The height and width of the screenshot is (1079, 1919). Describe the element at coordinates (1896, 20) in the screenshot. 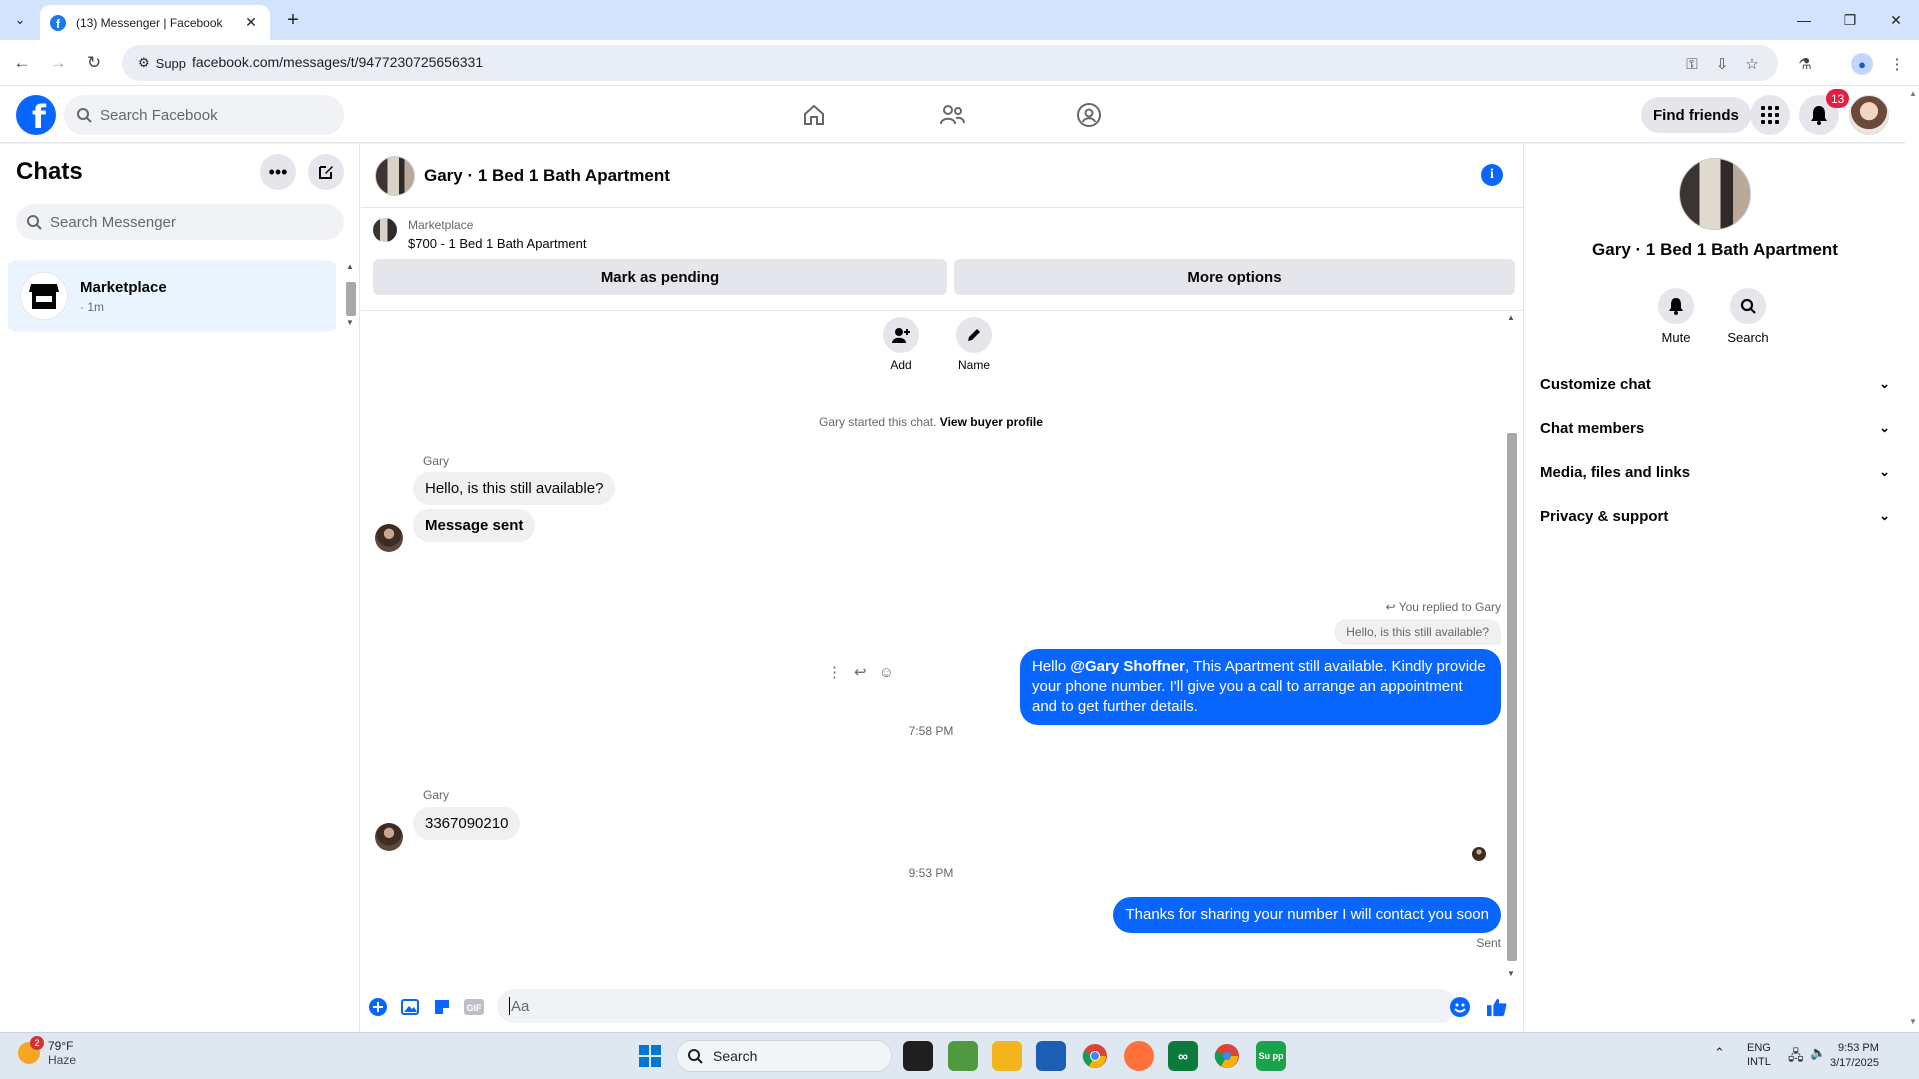

I see `close-window-icon: ✕` at that location.